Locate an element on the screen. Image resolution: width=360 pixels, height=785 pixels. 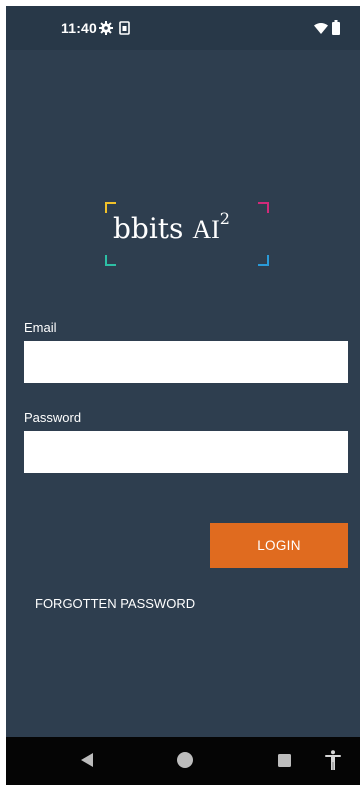
bbits-ai2-logo: bbits AI2 is located at coordinates (187, 234).